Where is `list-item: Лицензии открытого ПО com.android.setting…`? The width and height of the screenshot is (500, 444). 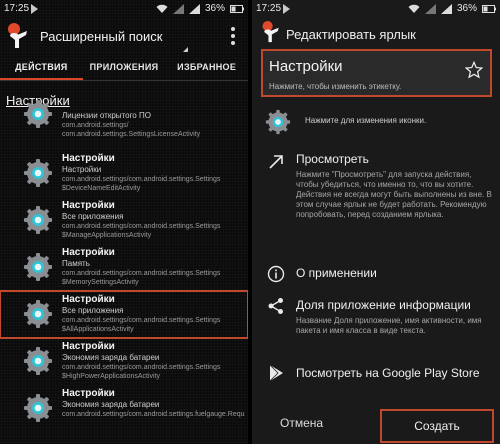 list-item: Лицензии открытого ПО com.android.setting… is located at coordinates (124, 125).